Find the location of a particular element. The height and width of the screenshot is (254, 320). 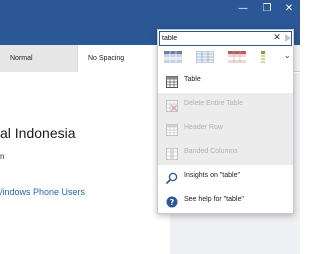

banded-columns-icon is located at coordinates (172, 153).